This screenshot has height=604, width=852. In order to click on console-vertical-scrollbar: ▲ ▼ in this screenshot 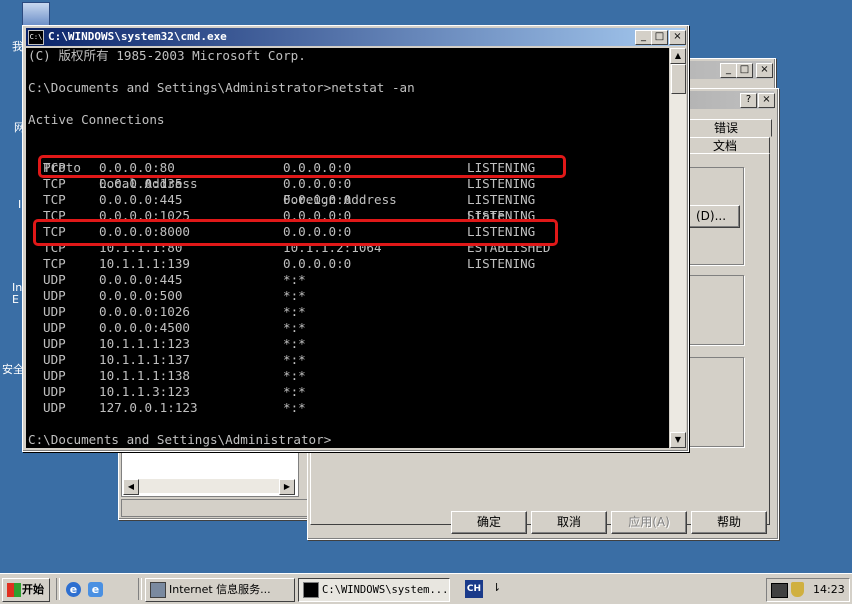, I will do `click(678, 248)`.